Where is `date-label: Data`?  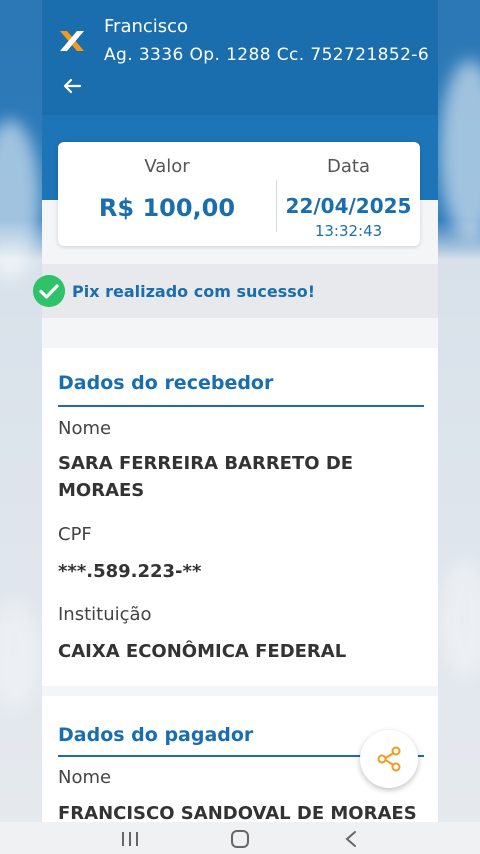
date-label: Data is located at coordinates (348, 166).